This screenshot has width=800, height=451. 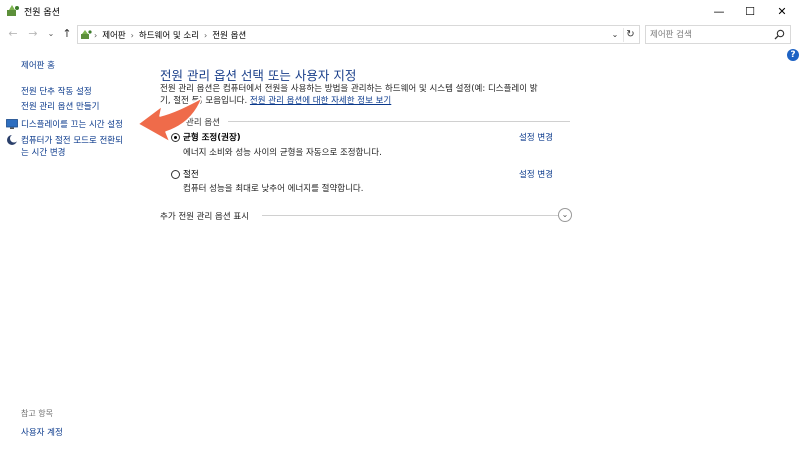 What do you see at coordinates (191, 174) in the screenshot?
I see `plan-power-saver-name: 절전` at bounding box center [191, 174].